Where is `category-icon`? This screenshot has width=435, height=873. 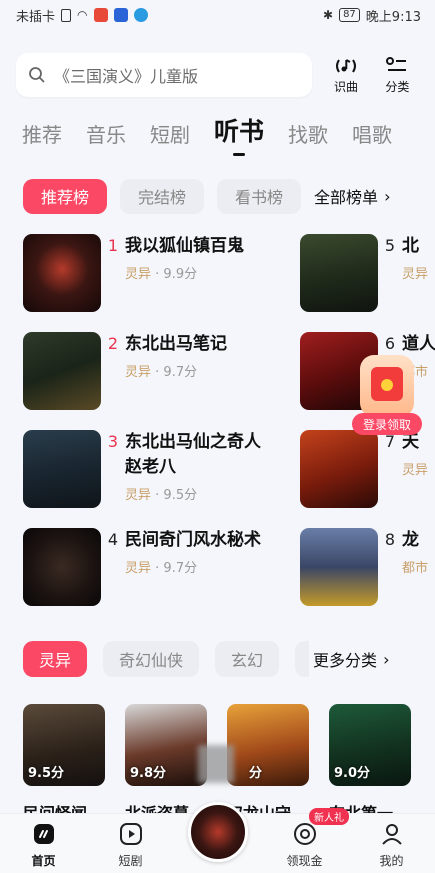 category-icon is located at coordinates (396, 63).